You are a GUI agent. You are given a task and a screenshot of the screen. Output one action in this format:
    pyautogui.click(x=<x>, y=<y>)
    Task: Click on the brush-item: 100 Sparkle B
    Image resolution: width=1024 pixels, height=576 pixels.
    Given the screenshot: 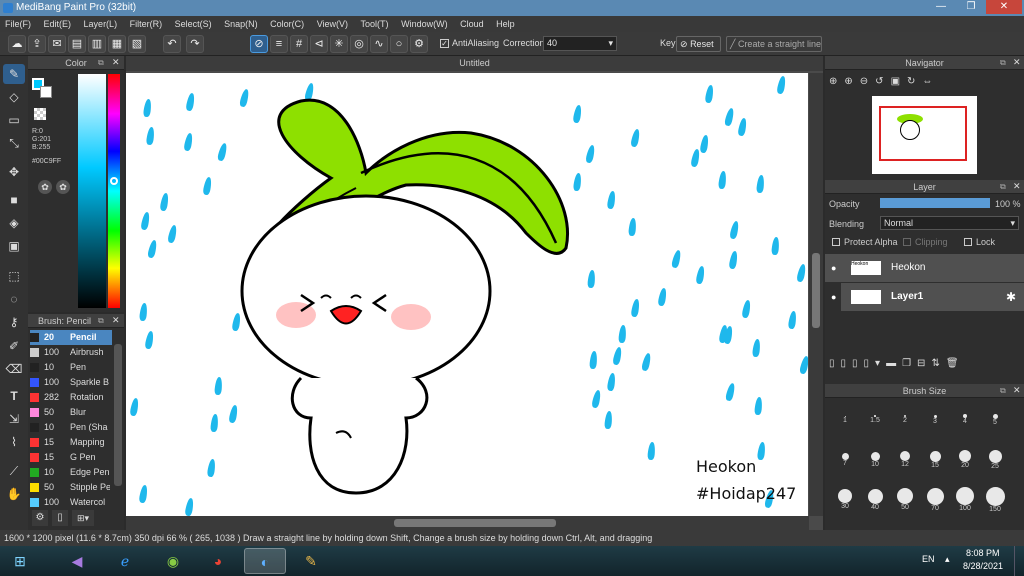 What is the action you would take?
    pyautogui.click(x=71, y=382)
    